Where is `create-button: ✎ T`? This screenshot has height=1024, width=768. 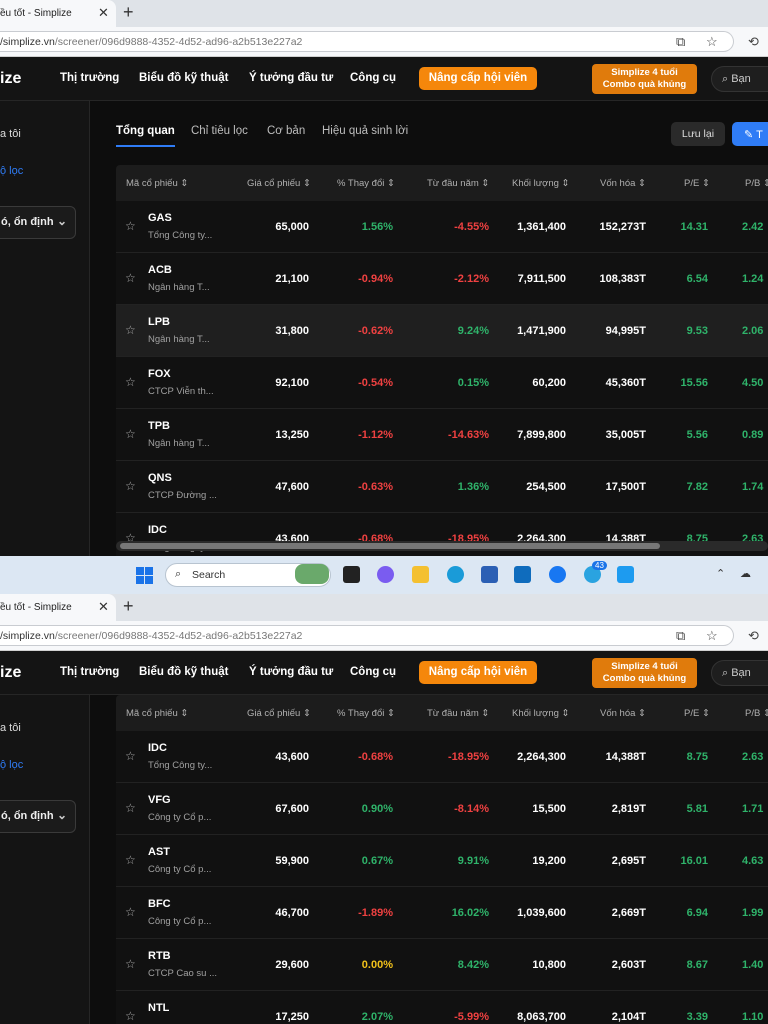 create-button: ✎ T is located at coordinates (750, 134).